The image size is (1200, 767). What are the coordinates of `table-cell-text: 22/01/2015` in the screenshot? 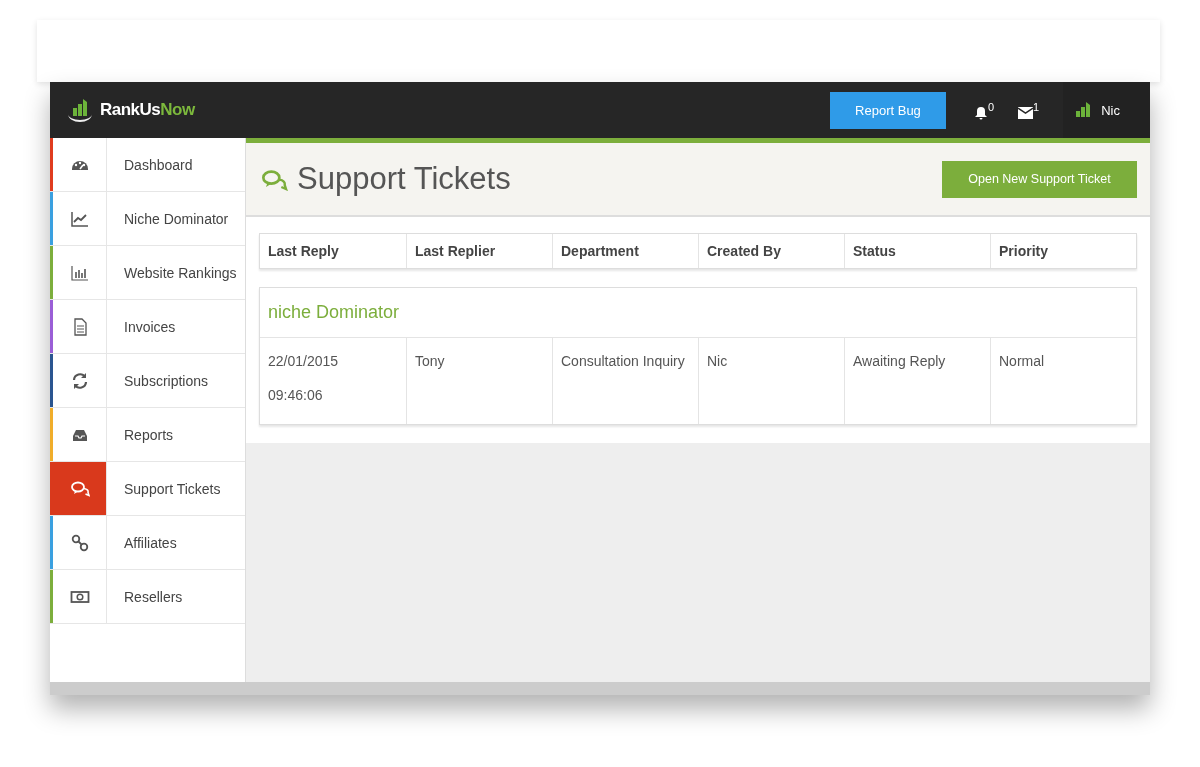 It's located at (304, 361).